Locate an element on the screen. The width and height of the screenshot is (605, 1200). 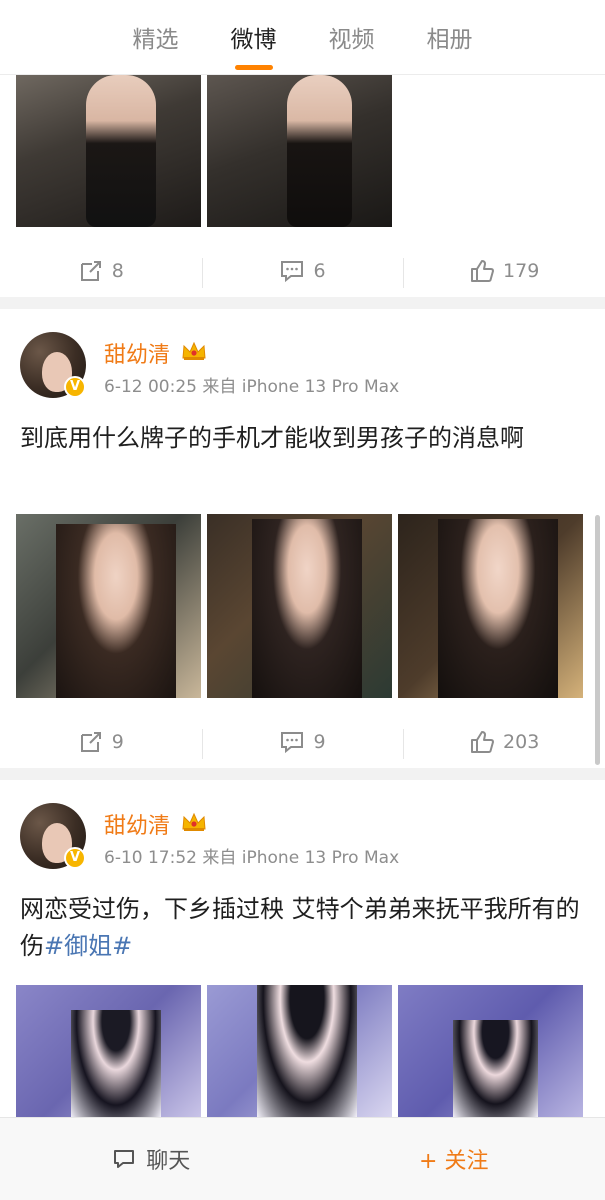
post1-action-bar: 8 6 179 is located at coordinates (302, 271).